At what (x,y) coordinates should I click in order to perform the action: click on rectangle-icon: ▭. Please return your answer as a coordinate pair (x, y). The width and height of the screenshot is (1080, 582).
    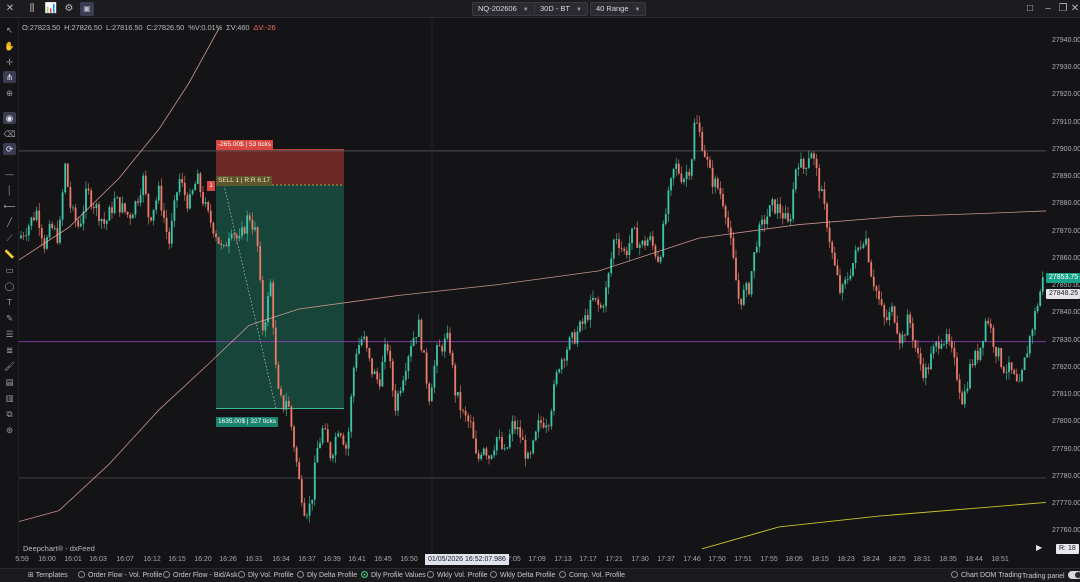
    Looking at the image, I should click on (9, 270).